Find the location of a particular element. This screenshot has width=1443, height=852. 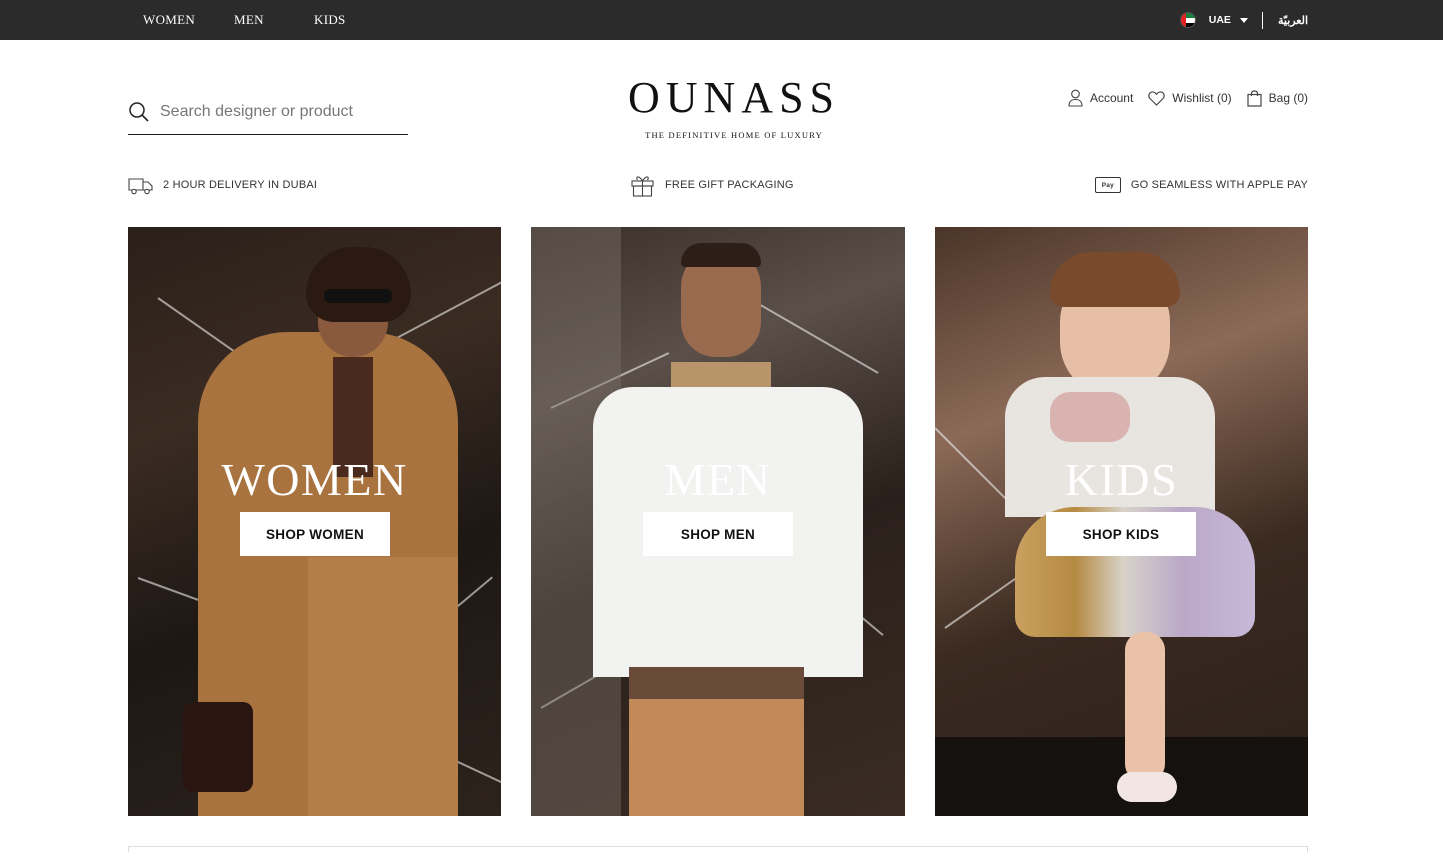

heart-icon is located at coordinates (1157, 98).